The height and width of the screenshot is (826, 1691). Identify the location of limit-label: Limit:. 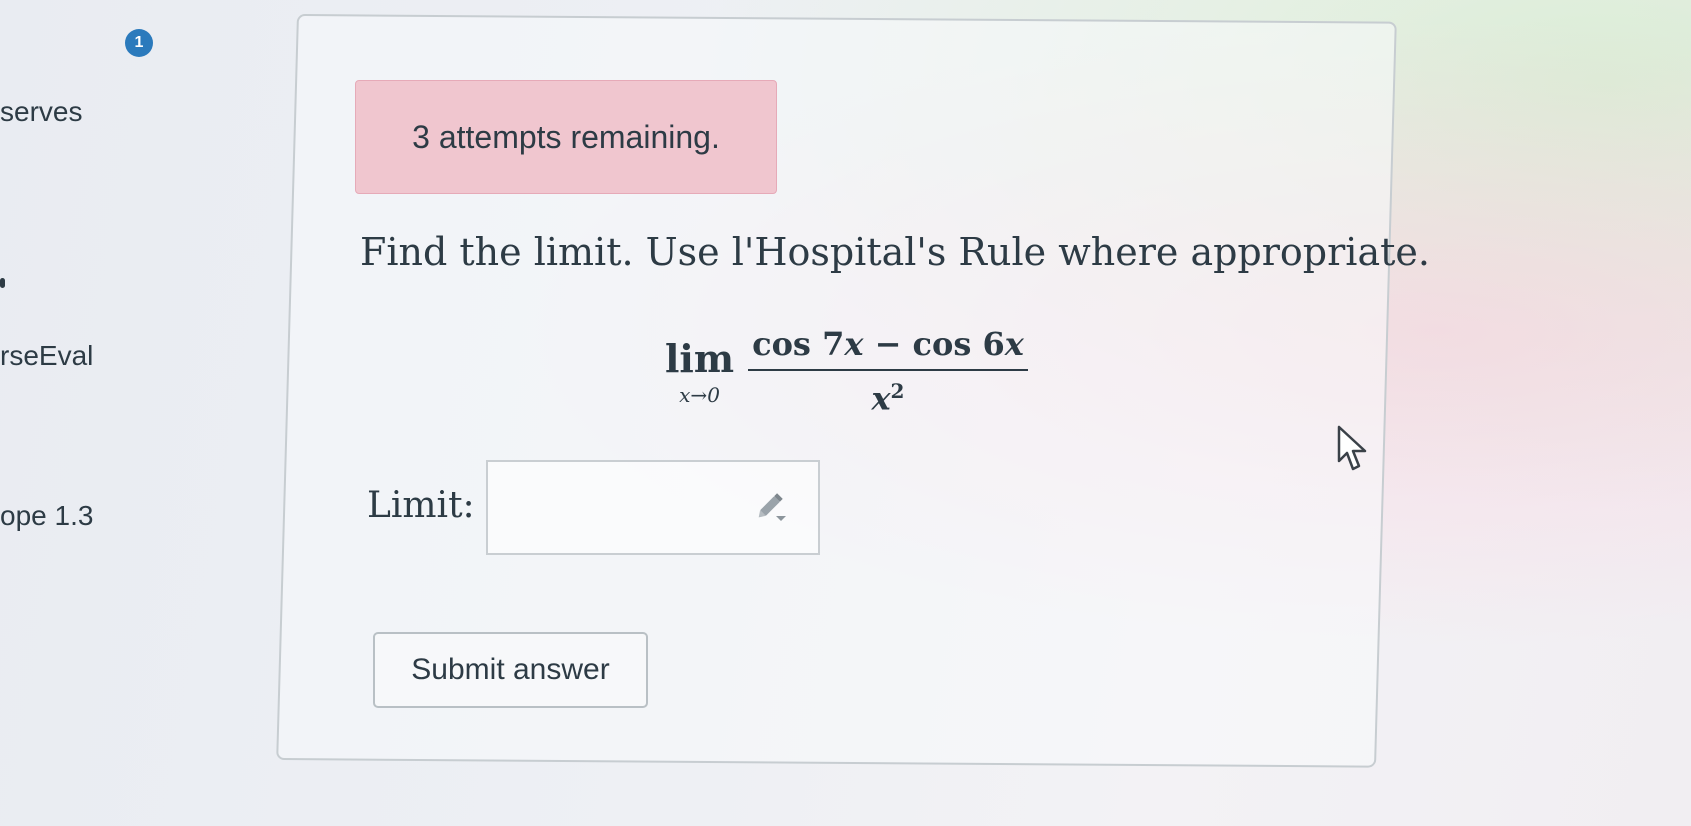
(421, 505).